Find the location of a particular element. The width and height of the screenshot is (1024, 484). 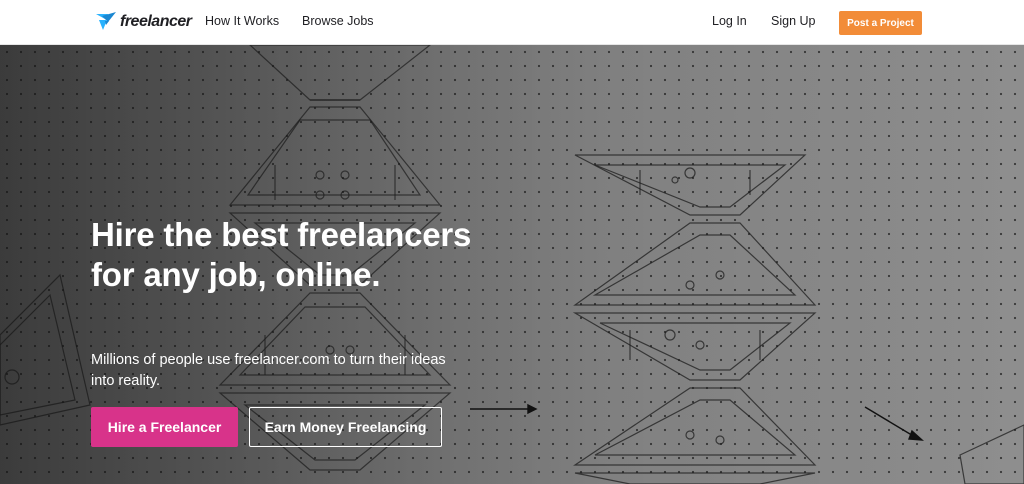

nav-log-in: Log In is located at coordinates (729, 21).